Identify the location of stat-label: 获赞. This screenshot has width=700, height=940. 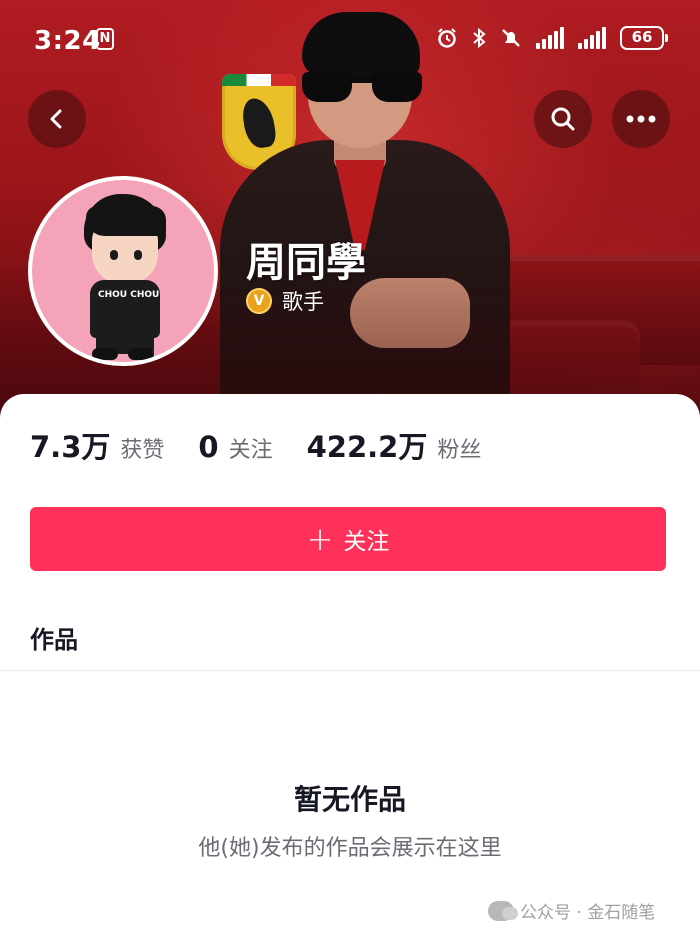
(142, 450).